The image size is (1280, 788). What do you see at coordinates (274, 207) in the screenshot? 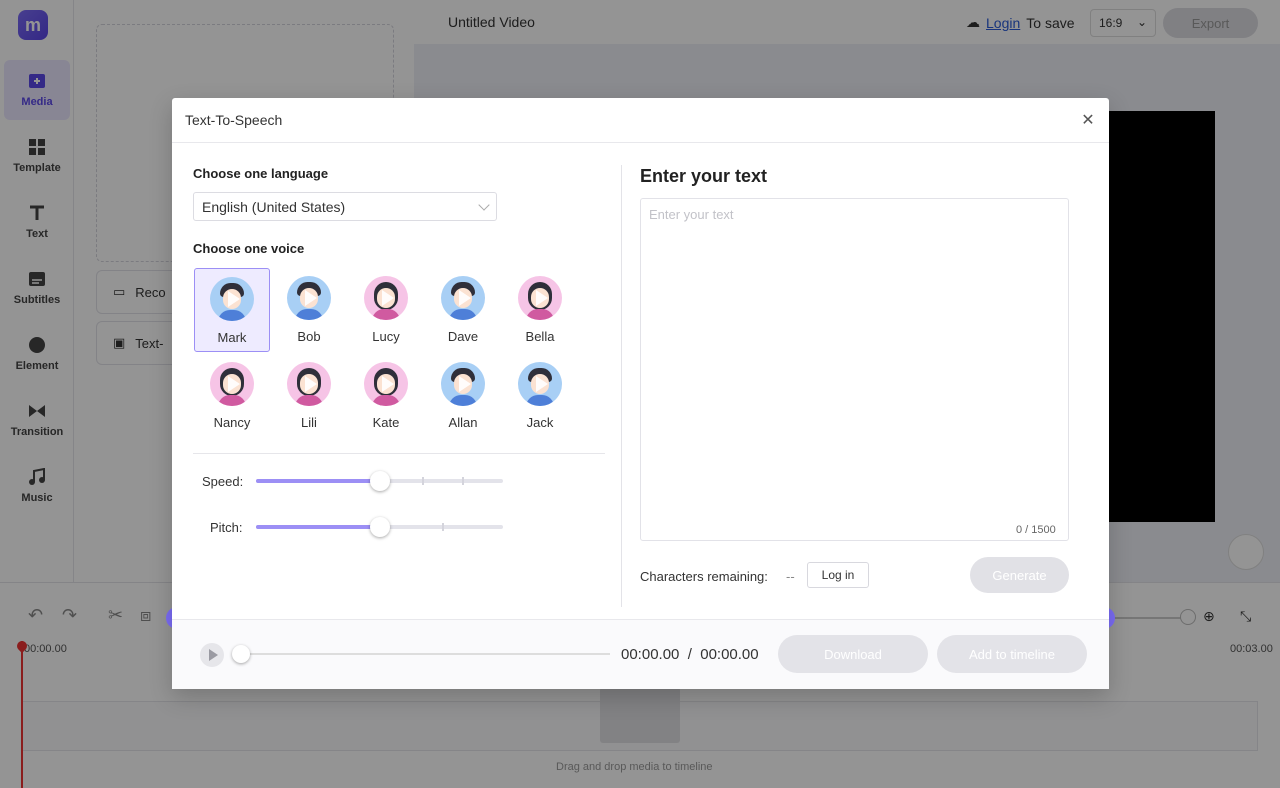
I see `language-value: English (United States)` at bounding box center [274, 207].